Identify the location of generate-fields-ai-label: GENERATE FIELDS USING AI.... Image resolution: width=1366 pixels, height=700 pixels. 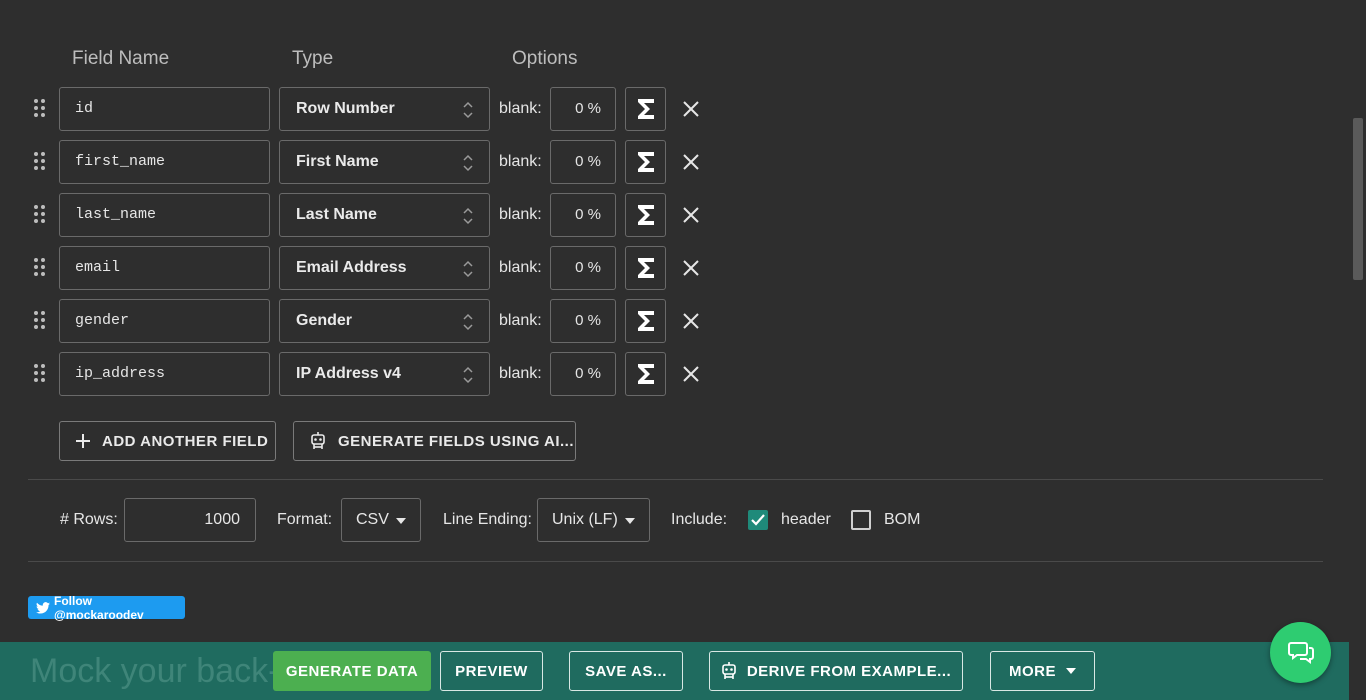
(456, 441).